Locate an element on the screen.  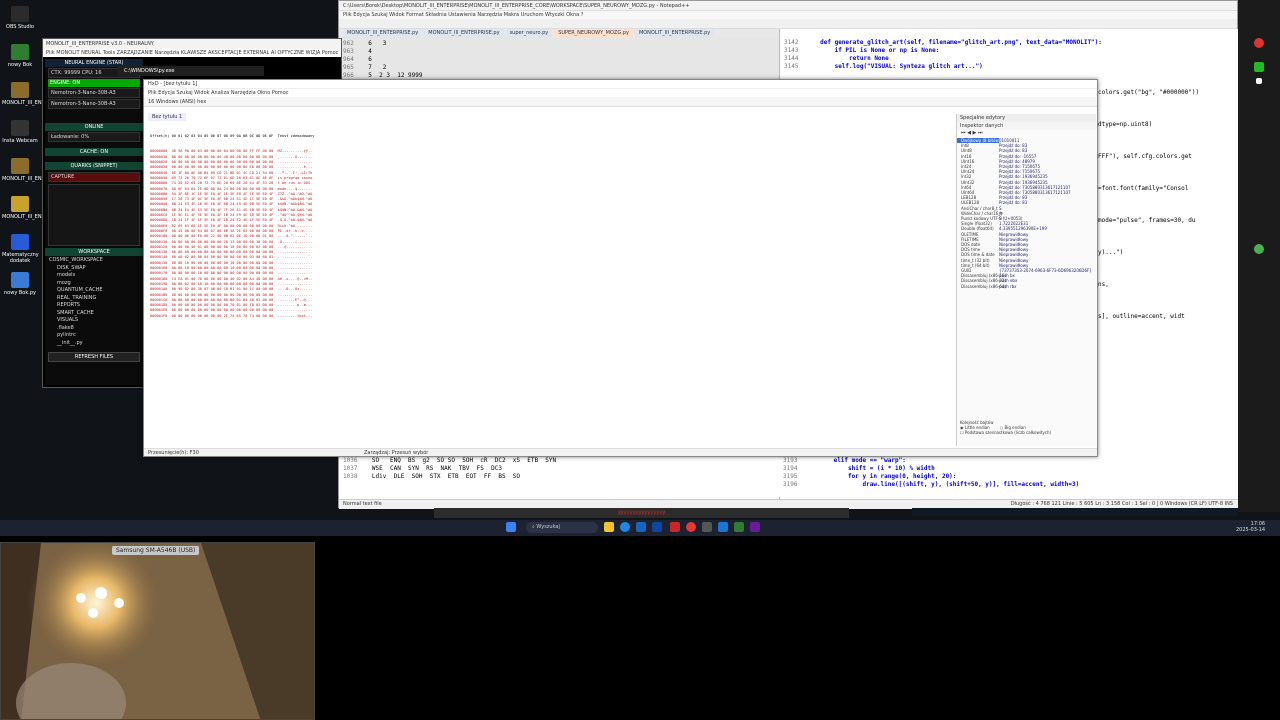
desktop-icon: nowy Bok is located at coordinates (20, 56).